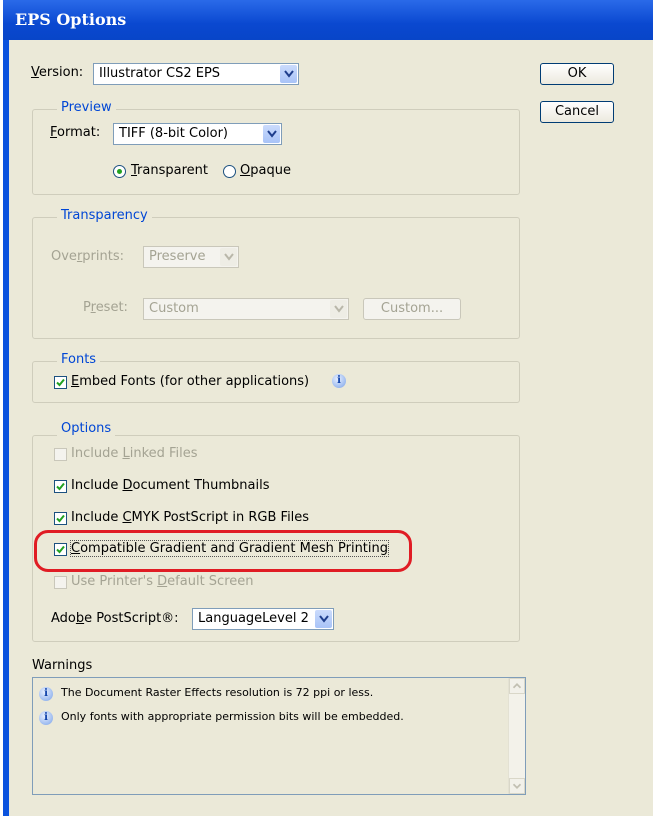 Image resolution: width=653 pixels, height=816 pixels. What do you see at coordinates (86, 428) in the screenshot?
I see `options-group-title: Options` at bounding box center [86, 428].